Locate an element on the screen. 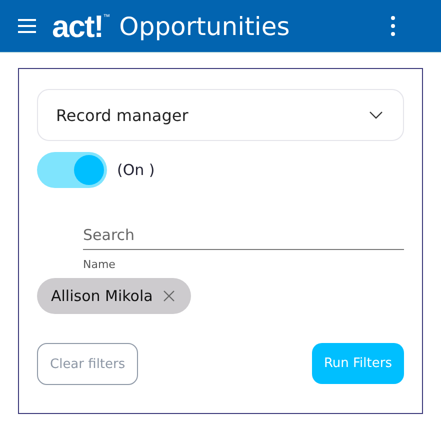 Image resolution: width=441 pixels, height=435 pixels. record-manager-dropdown: Record manager is located at coordinates (220, 115).